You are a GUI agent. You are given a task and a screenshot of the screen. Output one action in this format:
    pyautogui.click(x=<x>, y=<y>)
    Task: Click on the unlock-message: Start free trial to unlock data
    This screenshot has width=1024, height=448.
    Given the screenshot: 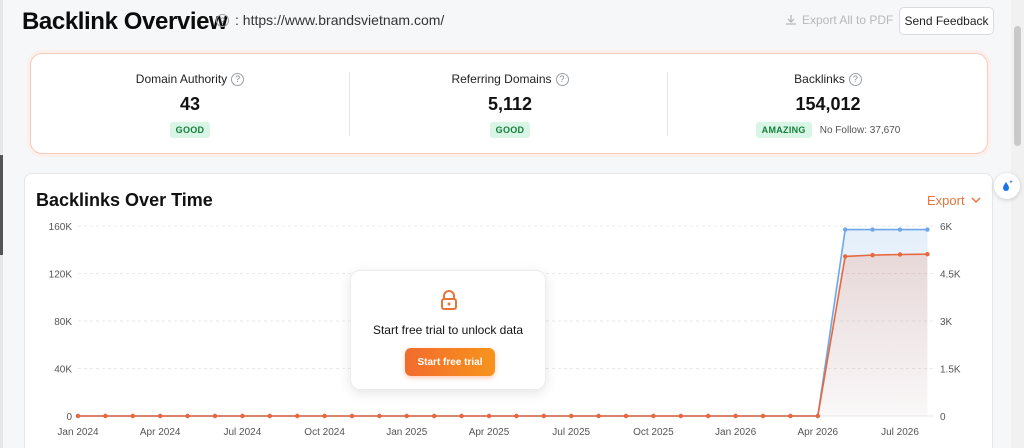 What is the action you would take?
    pyautogui.click(x=448, y=330)
    